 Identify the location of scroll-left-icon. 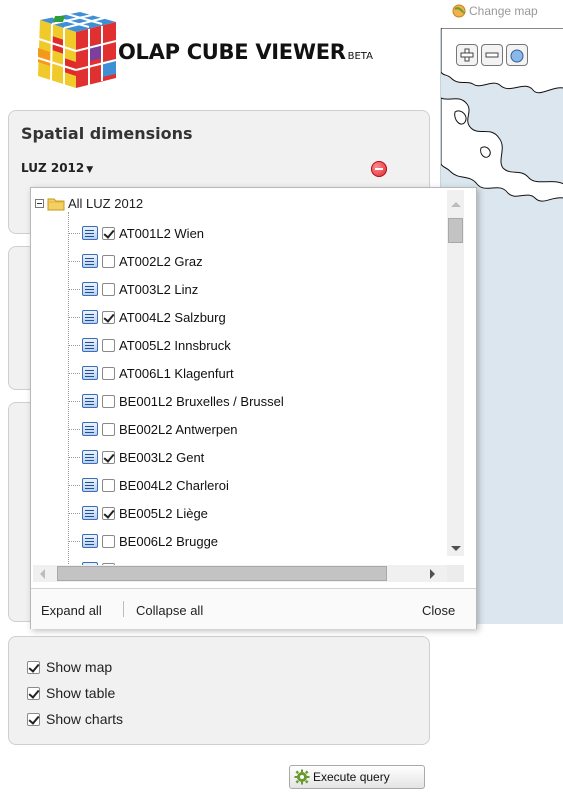
(42, 574).